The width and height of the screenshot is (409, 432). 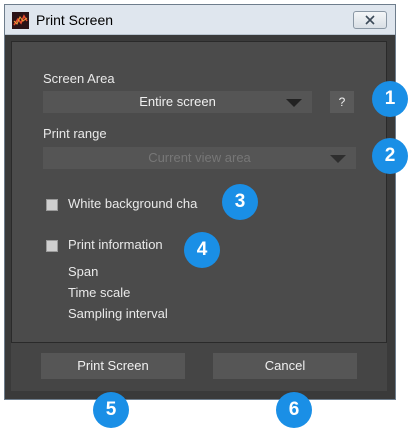 I want to click on close-button, so click(x=370, y=20).